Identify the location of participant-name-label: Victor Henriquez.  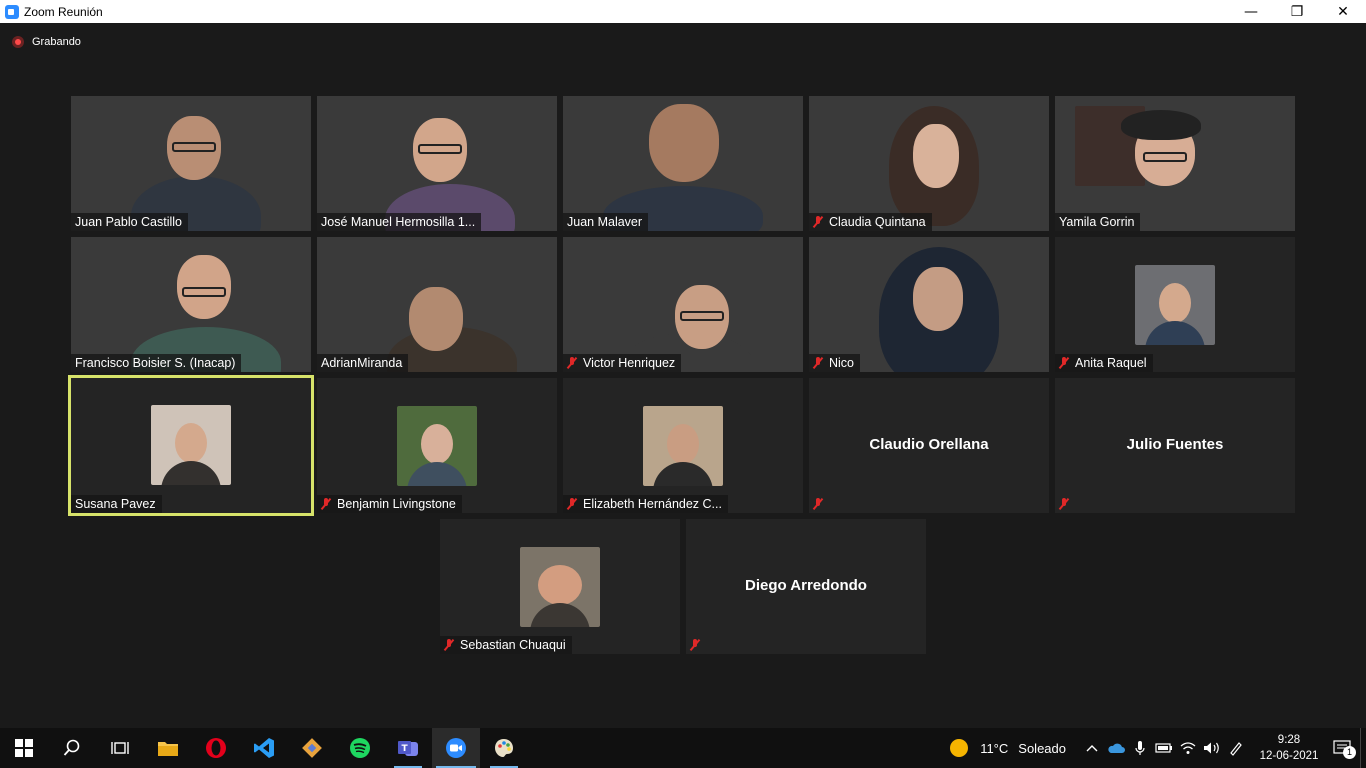
(622, 363).